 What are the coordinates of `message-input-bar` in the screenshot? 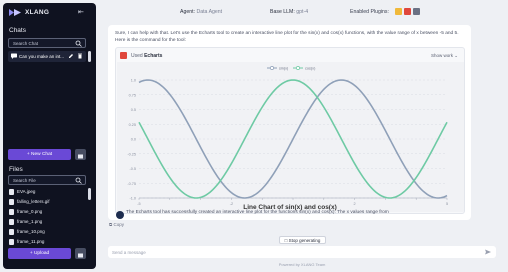 It's located at (302, 252).